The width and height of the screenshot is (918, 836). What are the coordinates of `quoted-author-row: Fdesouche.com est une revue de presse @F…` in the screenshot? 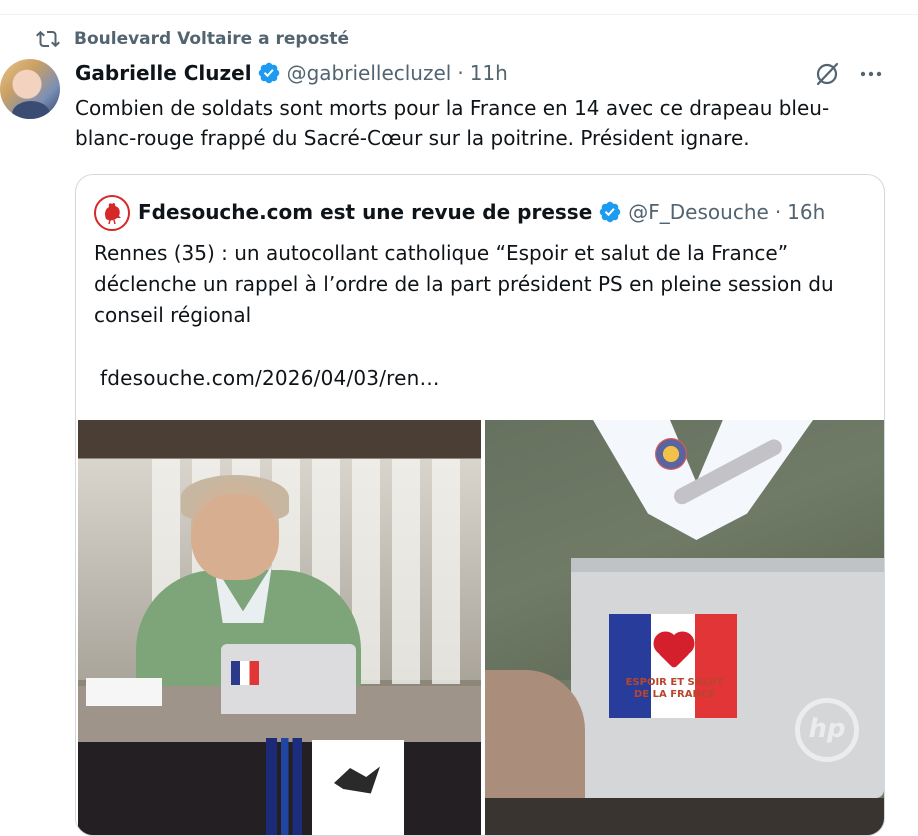 It's located at (481, 212).